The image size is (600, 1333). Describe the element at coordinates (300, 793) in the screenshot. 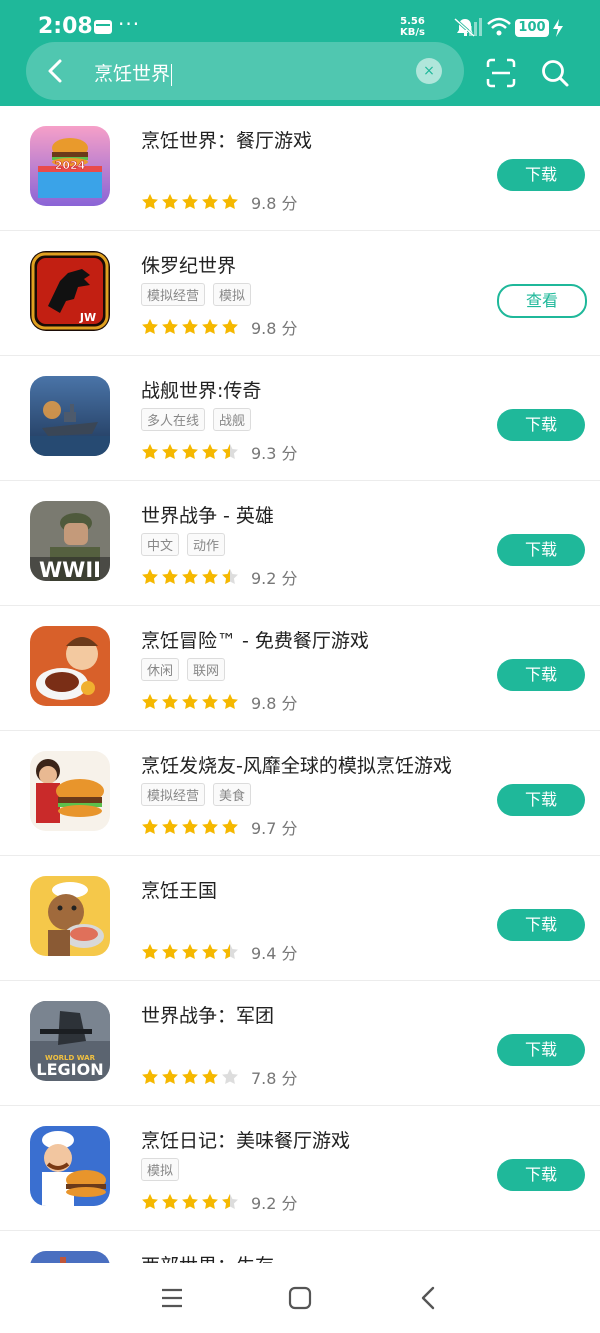

I see `list-item: 烹饪发烧友-风靡全球的模拟烹饪游戏 模拟经营 美食 9.7 分 下载` at that location.